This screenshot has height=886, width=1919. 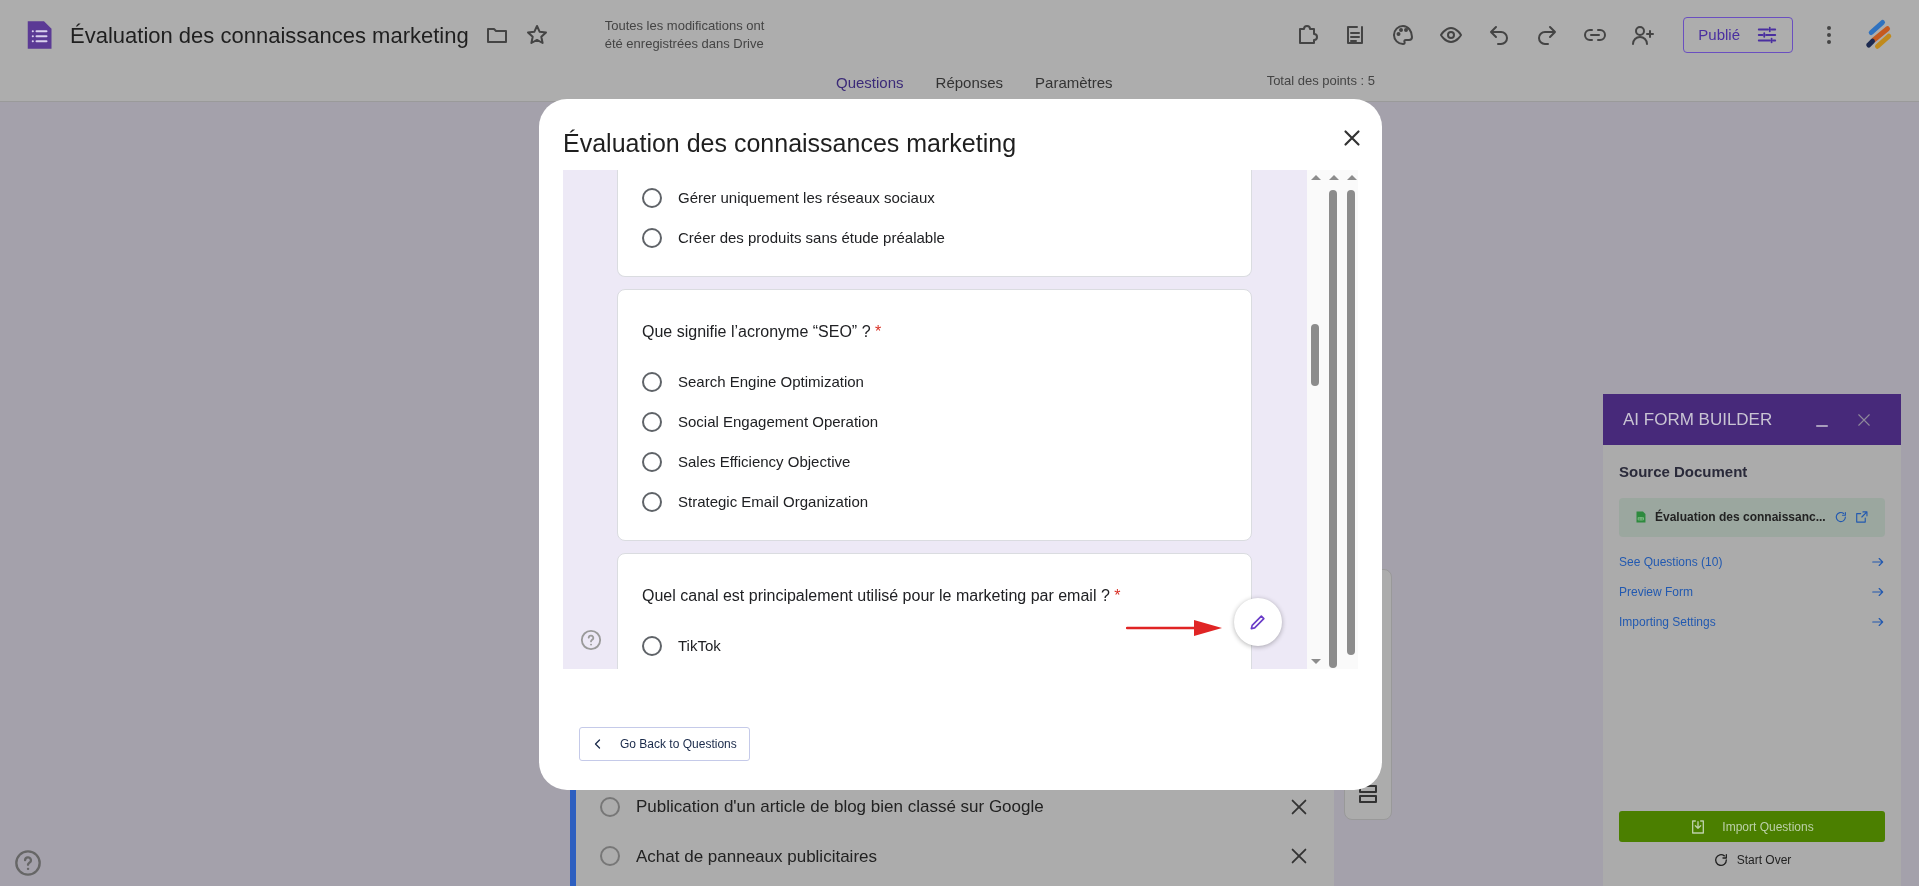 What do you see at coordinates (1698, 419) in the screenshot?
I see `panel-title: AI FORM BUILDER` at bounding box center [1698, 419].